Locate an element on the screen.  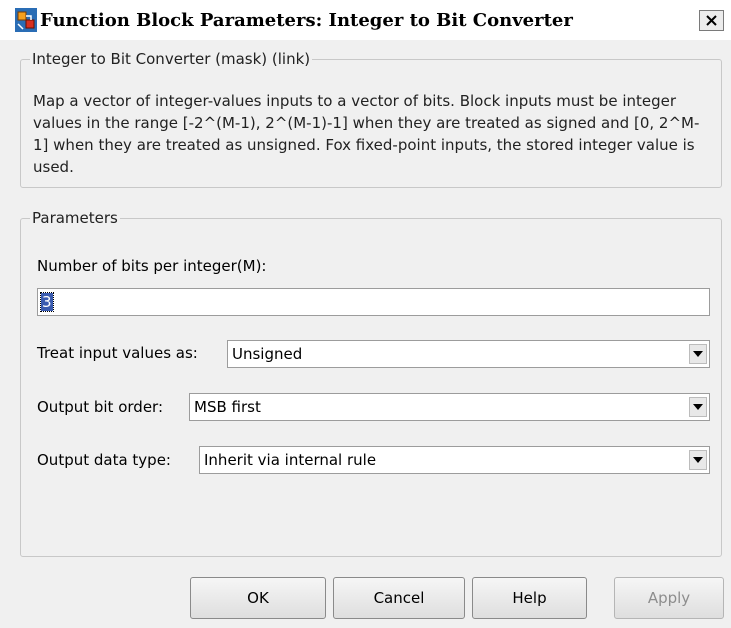
output-data-type-dropdown: Inherit via internal rule is located at coordinates (454, 460).